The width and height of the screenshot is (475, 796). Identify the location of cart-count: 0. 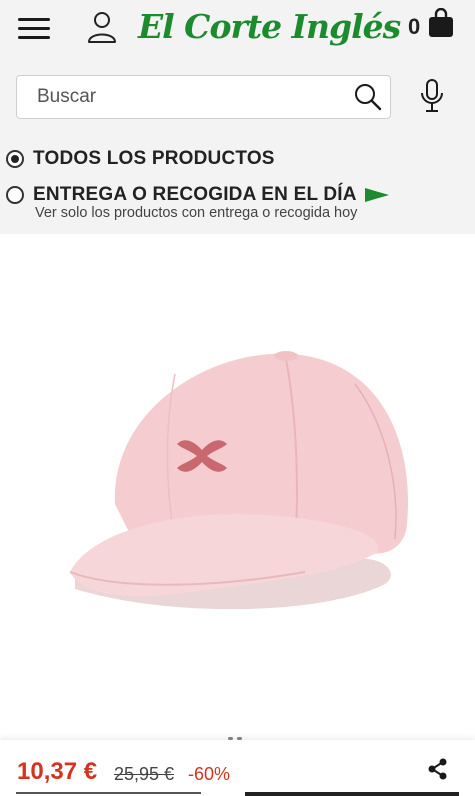
(414, 27).